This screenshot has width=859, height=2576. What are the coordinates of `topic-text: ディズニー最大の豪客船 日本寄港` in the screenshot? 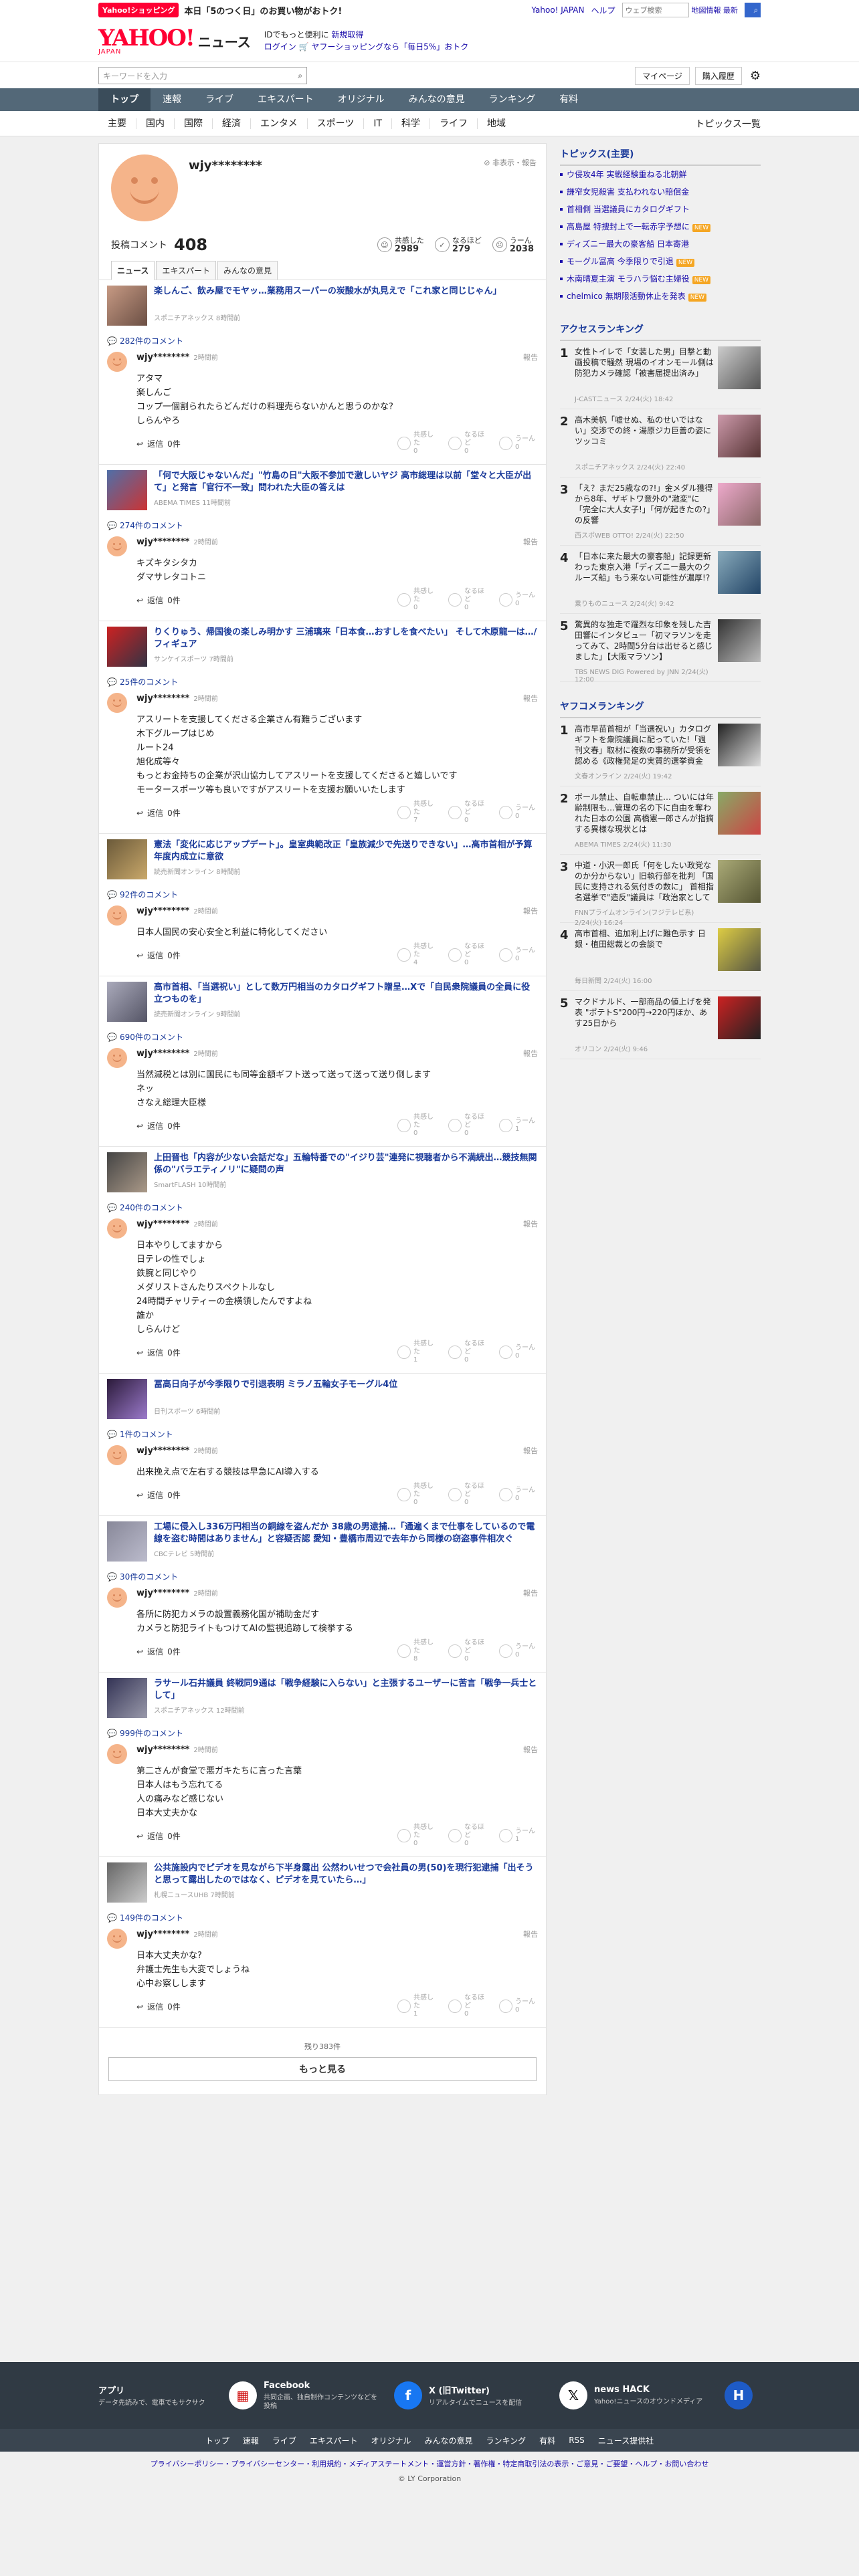 It's located at (628, 244).